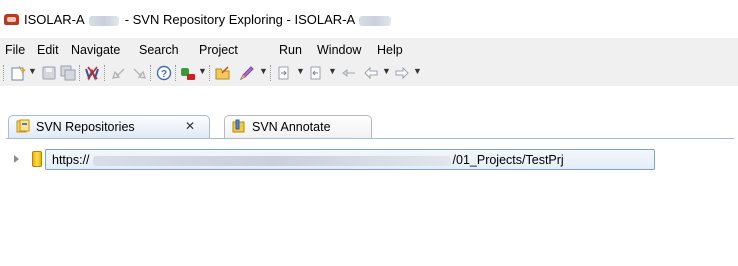  What do you see at coordinates (37, 159) in the screenshot?
I see `repository-icon` at bounding box center [37, 159].